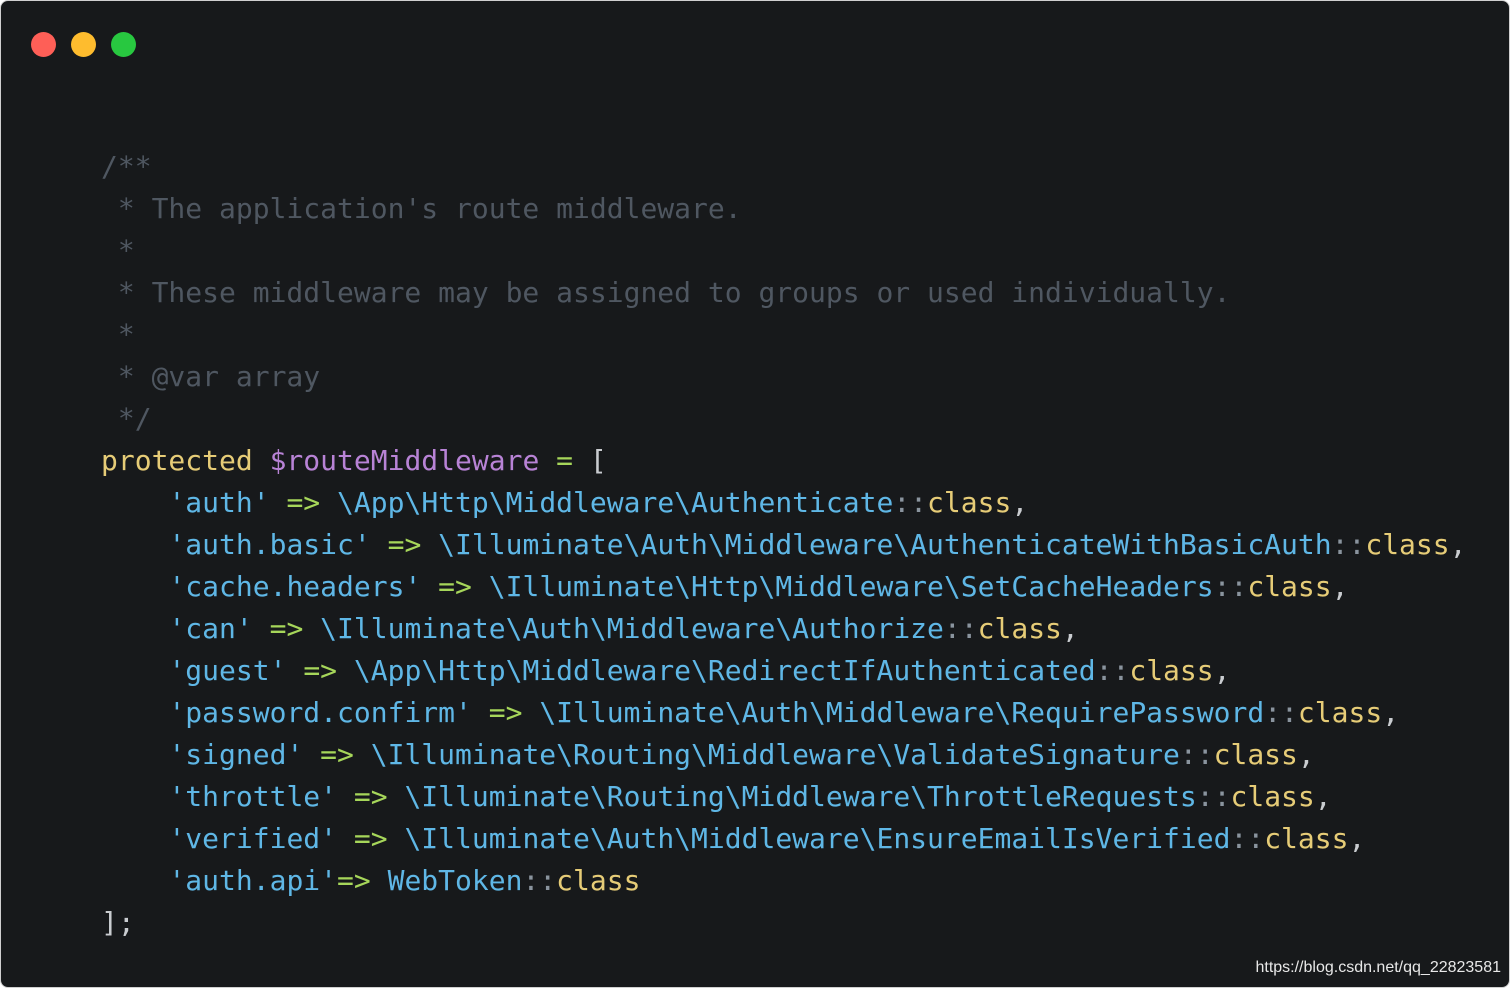 This screenshot has height=988, width=1510. Describe the element at coordinates (211, 376) in the screenshot. I see `comment-line: * @var array` at that location.